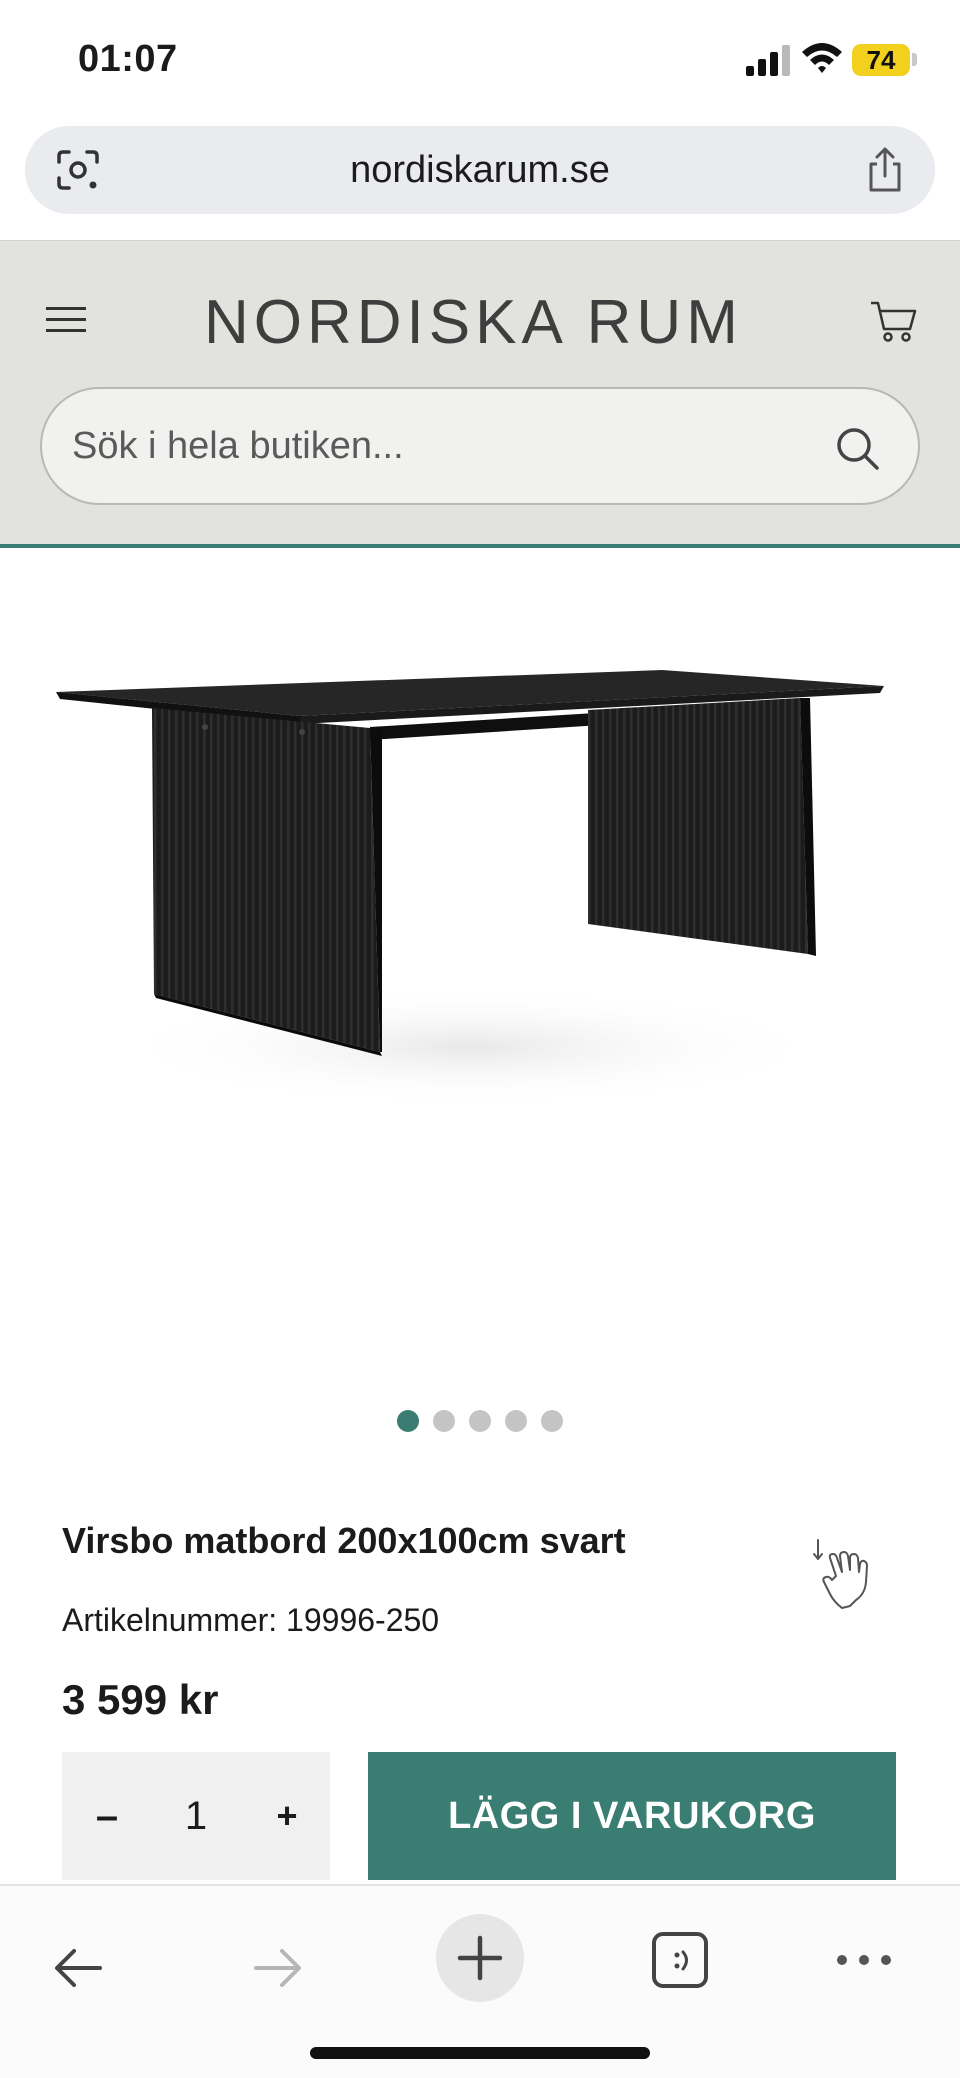 The width and height of the screenshot is (960, 2078). I want to click on quantity-value: 1, so click(196, 1816).